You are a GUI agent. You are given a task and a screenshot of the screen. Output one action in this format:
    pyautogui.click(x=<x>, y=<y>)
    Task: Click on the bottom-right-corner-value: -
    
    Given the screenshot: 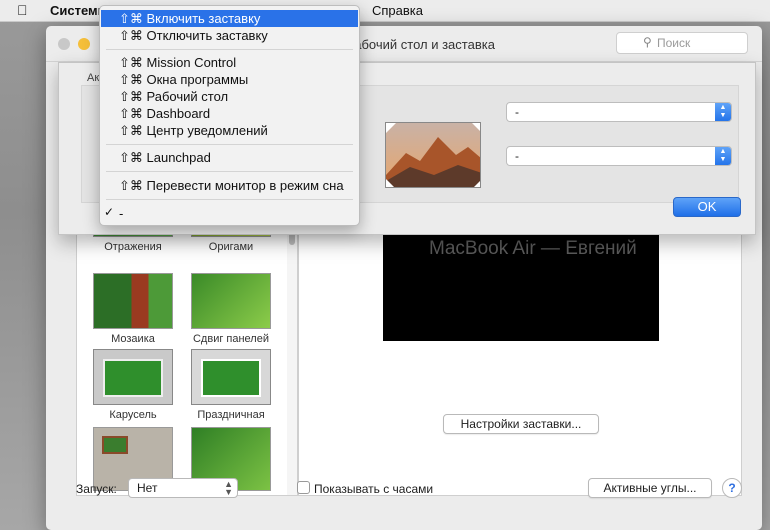 What is the action you would take?
    pyautogui.click(x=517, y=156)
    